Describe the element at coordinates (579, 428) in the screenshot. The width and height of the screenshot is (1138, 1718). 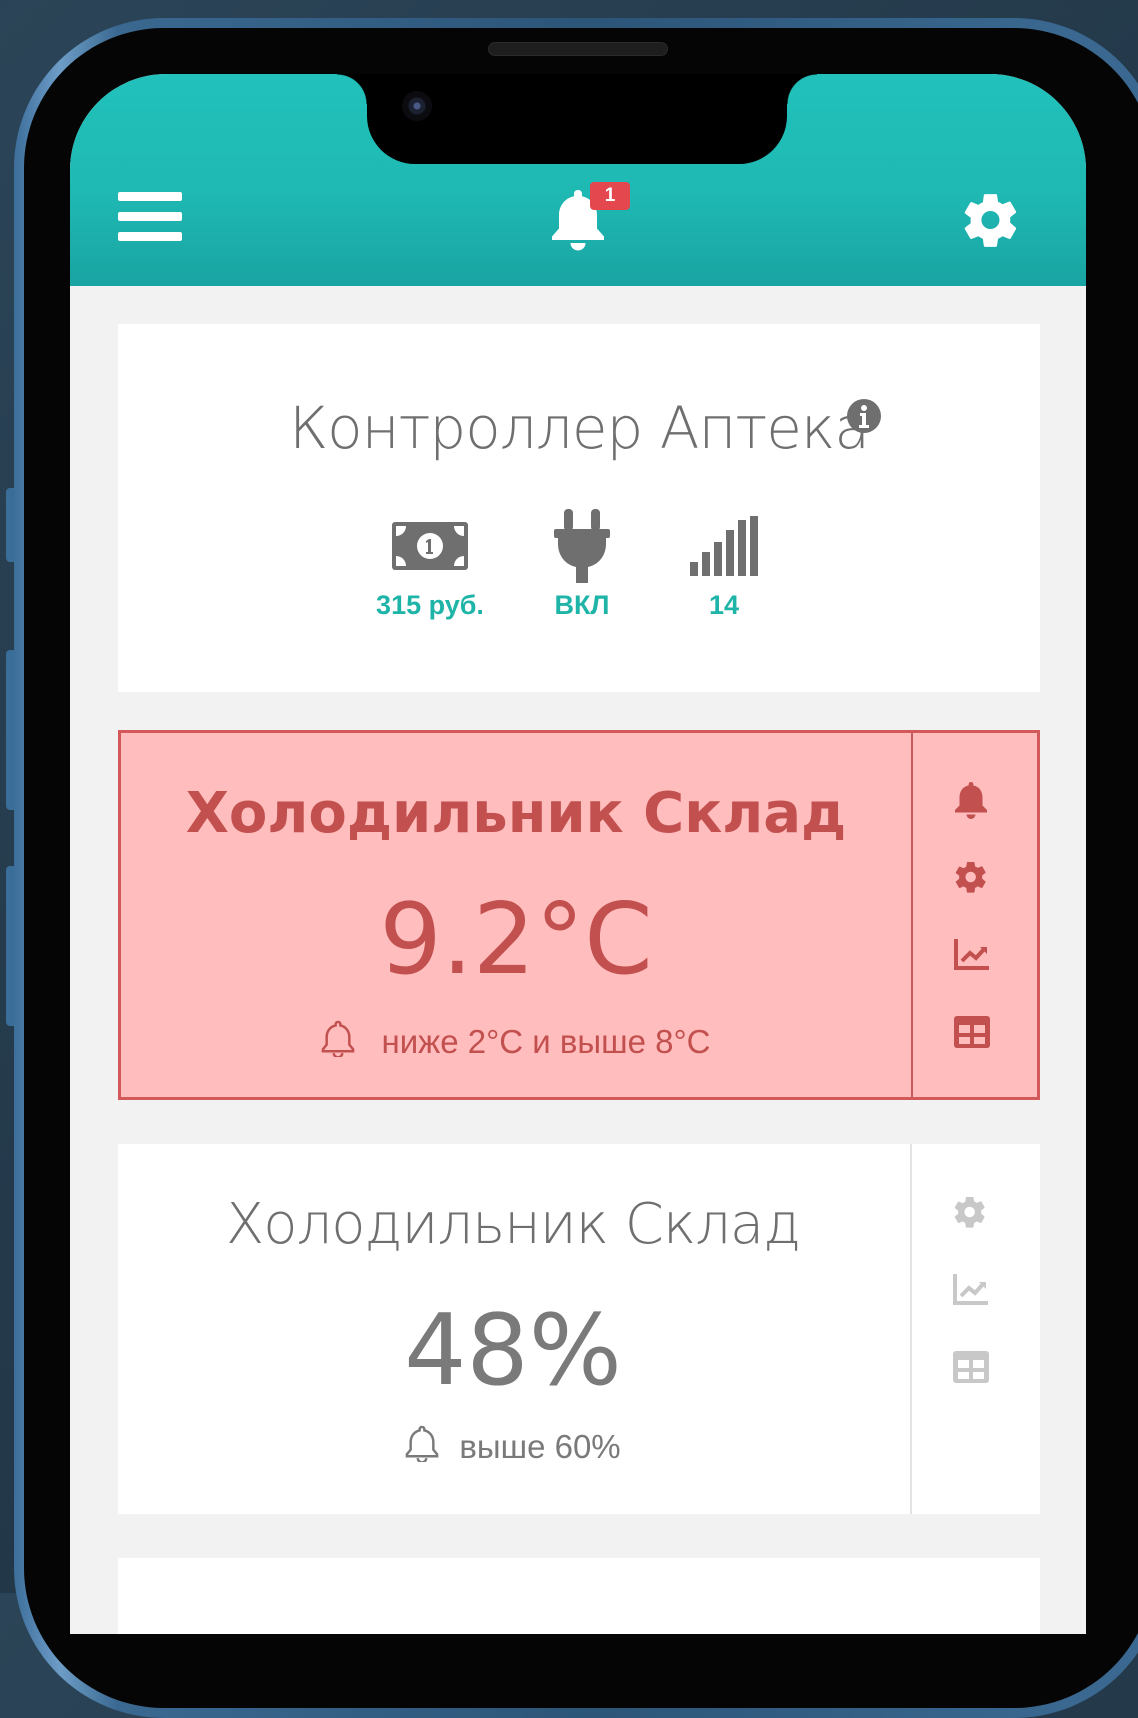
I see `controller-title: Контроллер Аптека` at that location.